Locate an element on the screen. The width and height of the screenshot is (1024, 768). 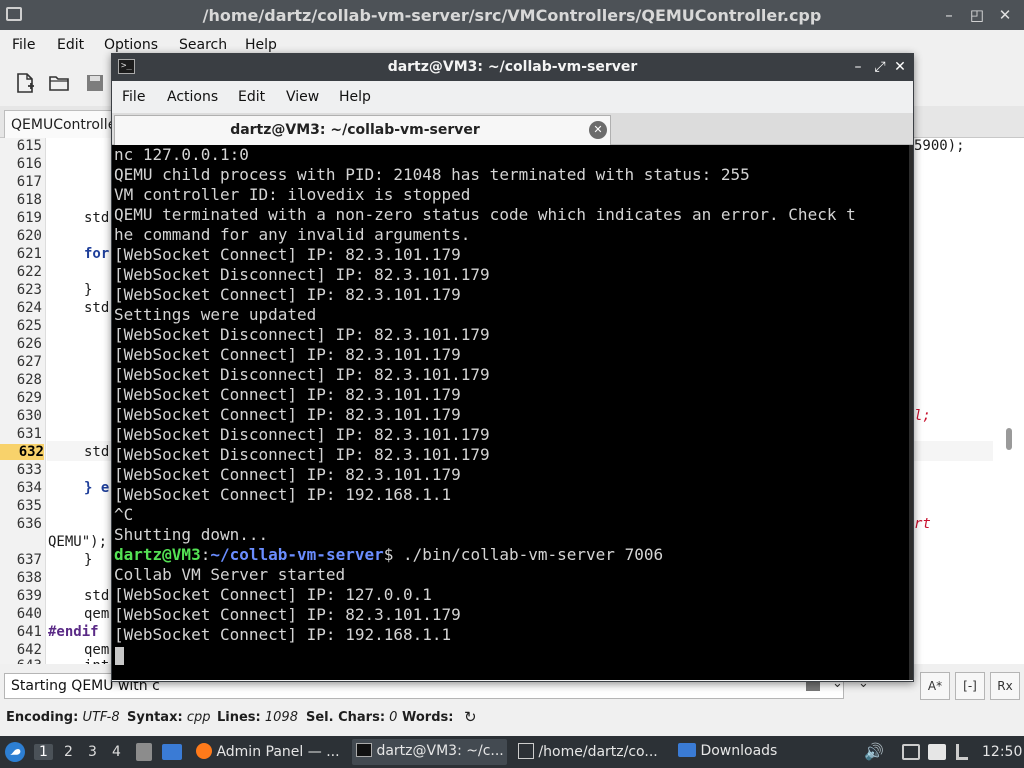
network-icon is located at coordinates (962, 752).